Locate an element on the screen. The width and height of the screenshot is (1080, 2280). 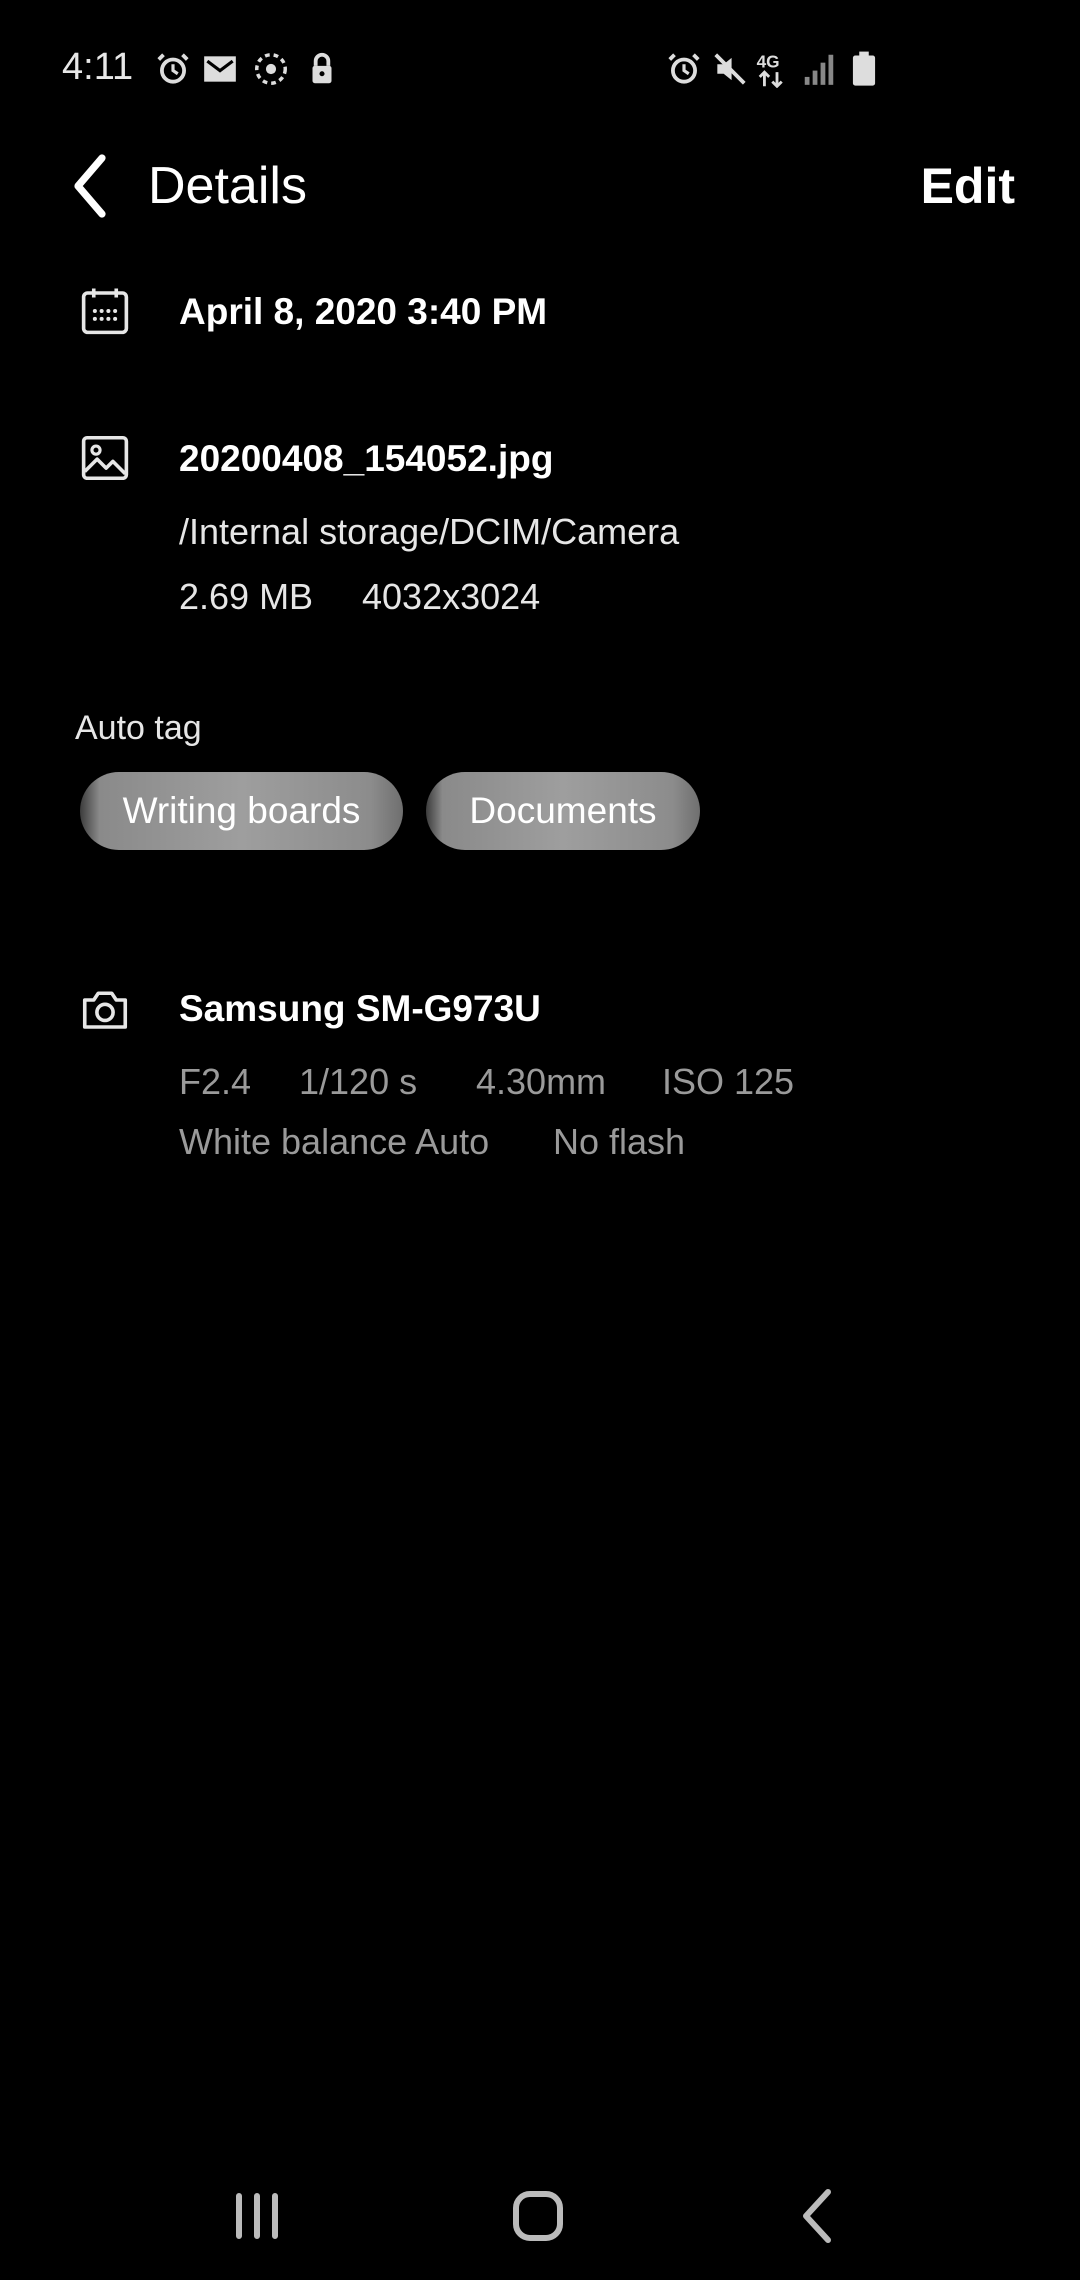
chevron-left-icon is located at coordinates (90, 186).